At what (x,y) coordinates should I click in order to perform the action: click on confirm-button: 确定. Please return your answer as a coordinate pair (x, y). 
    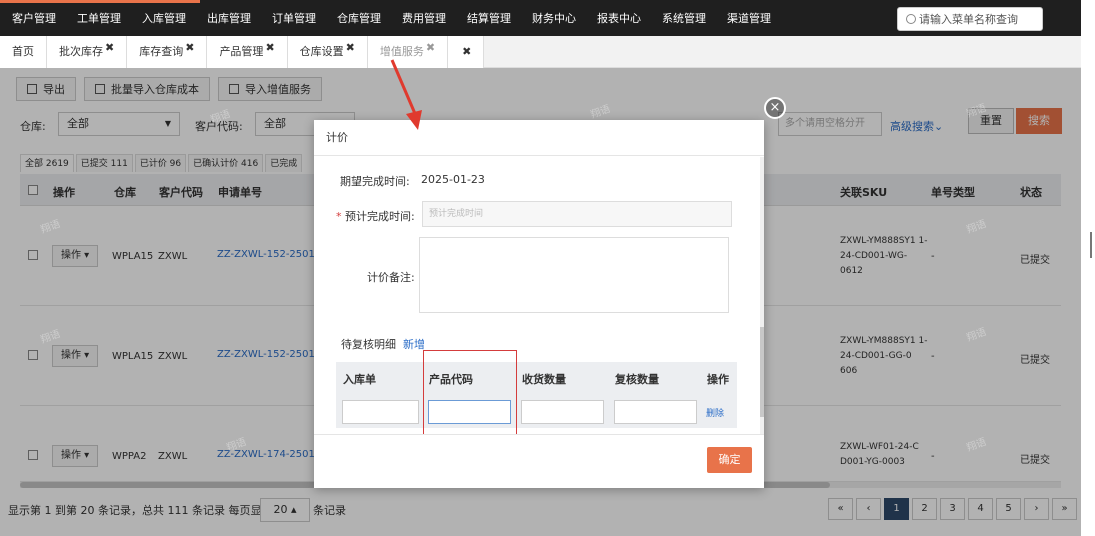
    Looking at the image, I should click on (729, 460).